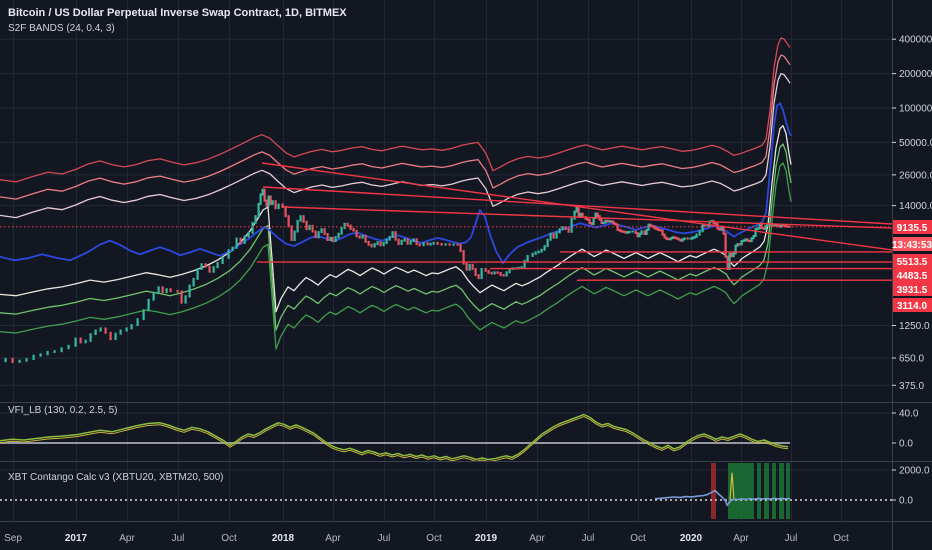  What do you see at coordinates (394, 437) in the screenshot?
I see `vfi-line` at bounding box center [394, 437].